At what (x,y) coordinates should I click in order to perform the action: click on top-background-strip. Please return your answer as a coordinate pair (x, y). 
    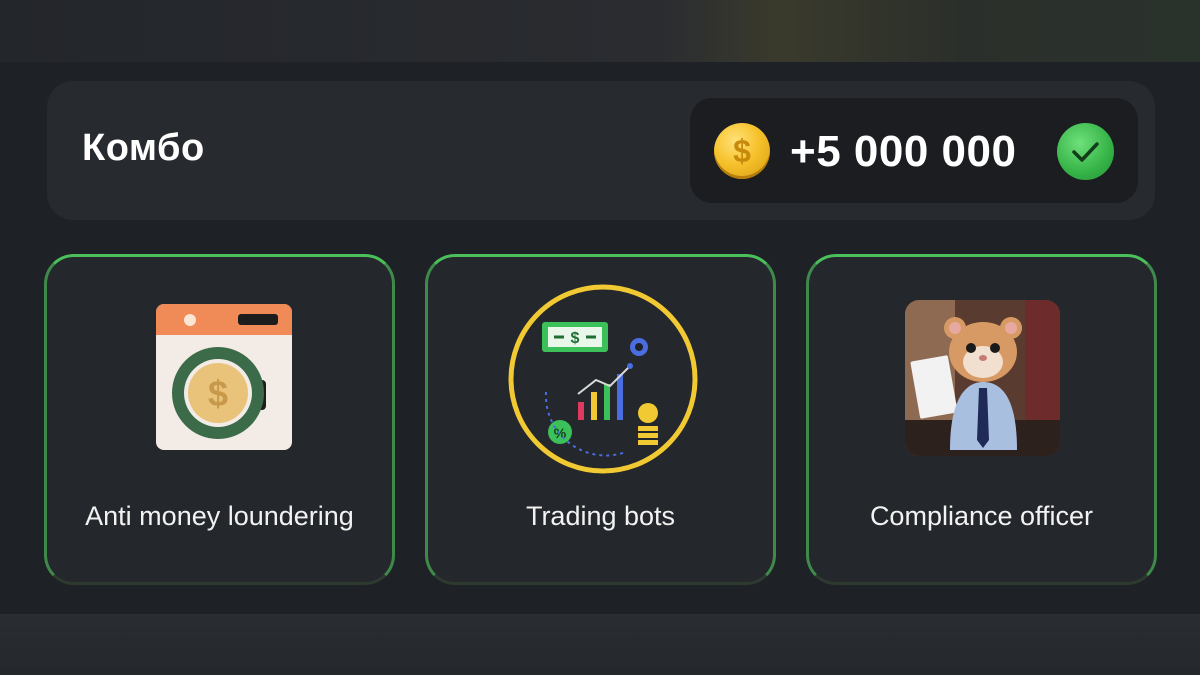
    Looking at the image, I should click on (600, 31).